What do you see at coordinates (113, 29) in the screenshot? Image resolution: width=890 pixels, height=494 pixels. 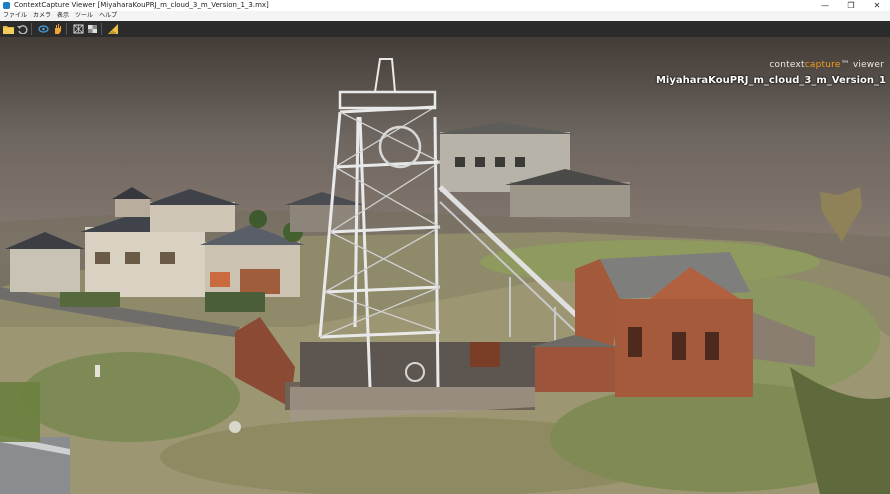 I see `measure-icon` at bounding box center [113, 29].